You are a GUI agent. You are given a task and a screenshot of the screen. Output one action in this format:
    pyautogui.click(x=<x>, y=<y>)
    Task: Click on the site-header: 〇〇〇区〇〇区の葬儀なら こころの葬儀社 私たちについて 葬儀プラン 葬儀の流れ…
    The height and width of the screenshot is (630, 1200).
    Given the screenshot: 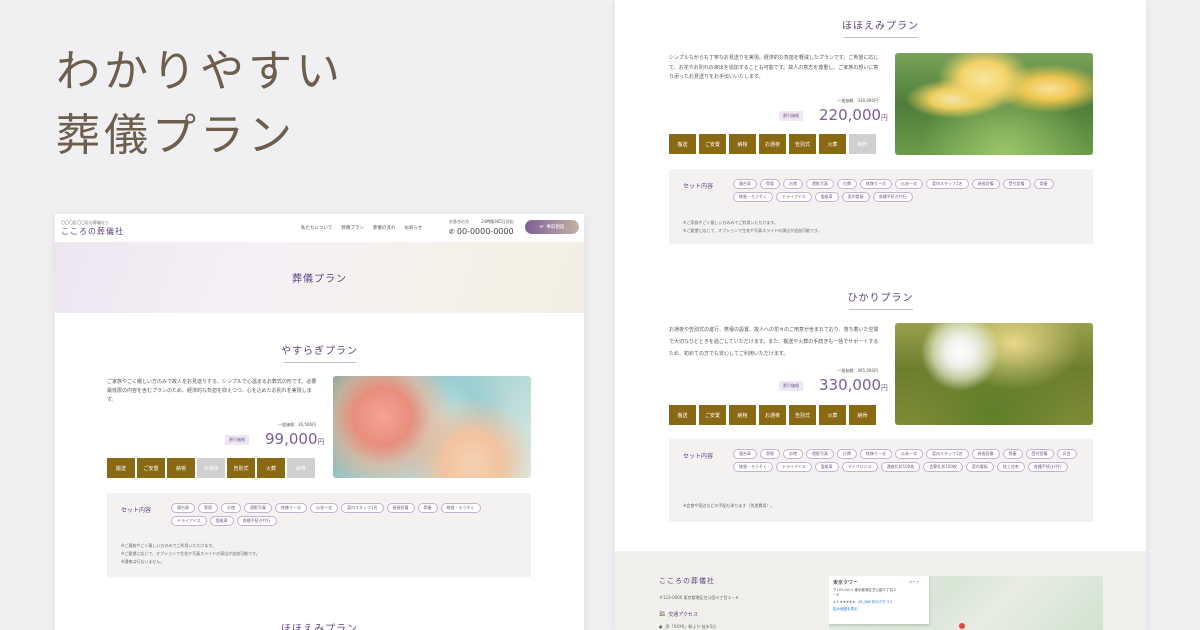 What is the action you would take?
    pyautogui.click(x=319, y=228)
    